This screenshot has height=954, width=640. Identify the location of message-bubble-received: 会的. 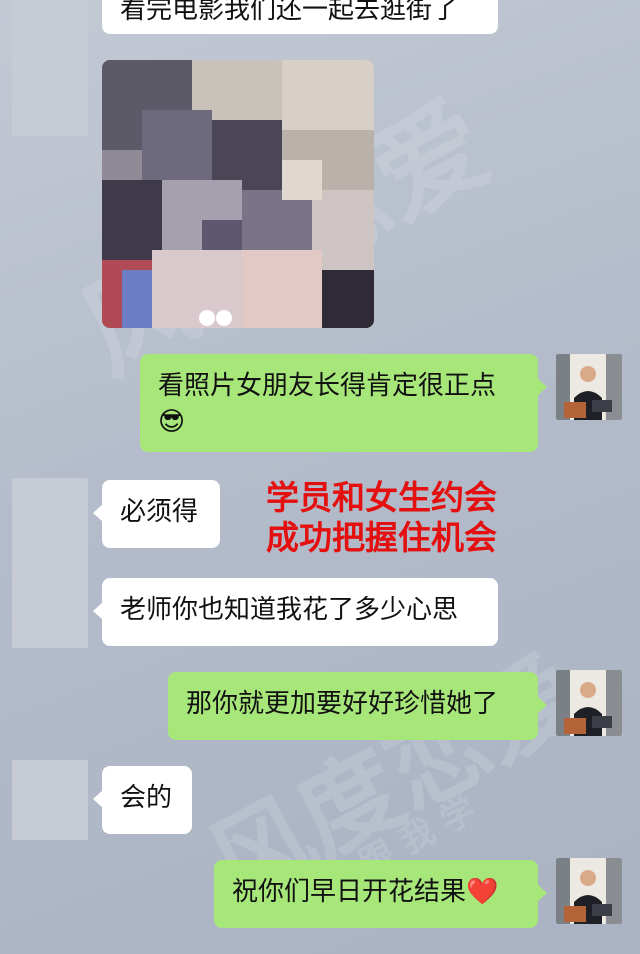
(142, 800).